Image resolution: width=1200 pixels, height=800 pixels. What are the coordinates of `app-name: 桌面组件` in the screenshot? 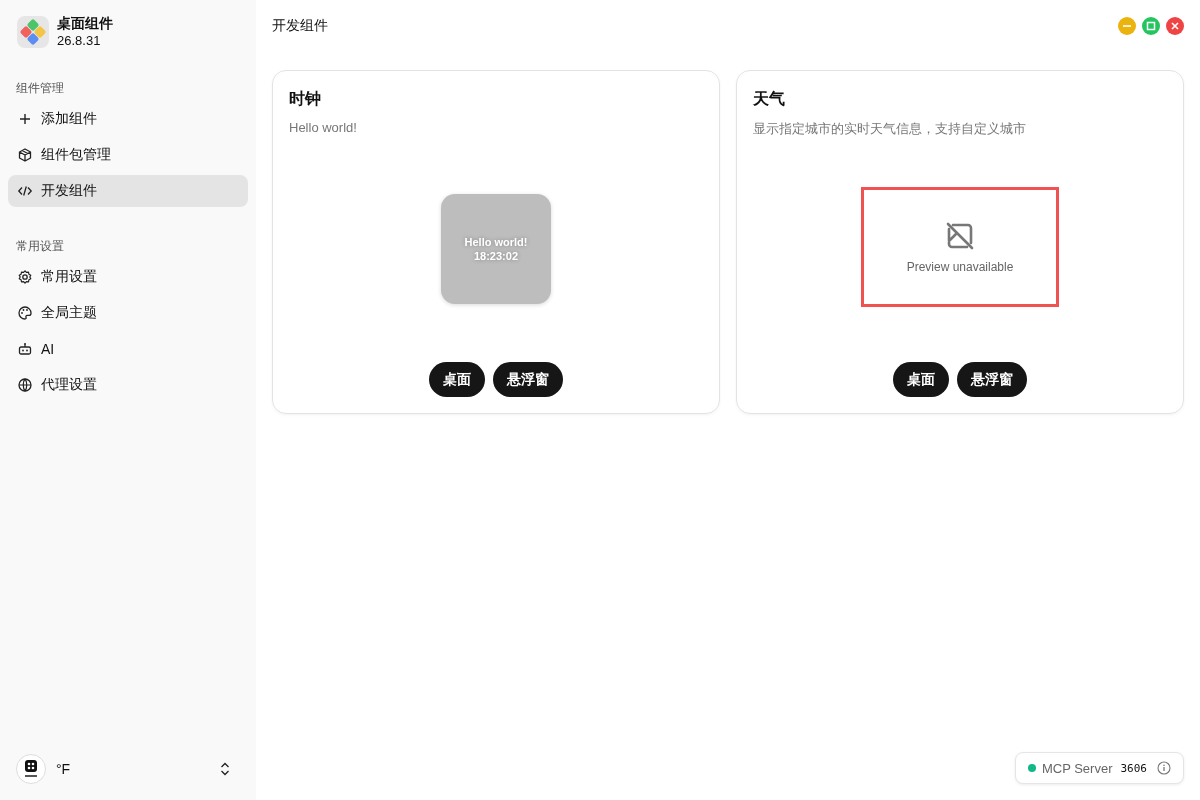 It's located at (85, 23).